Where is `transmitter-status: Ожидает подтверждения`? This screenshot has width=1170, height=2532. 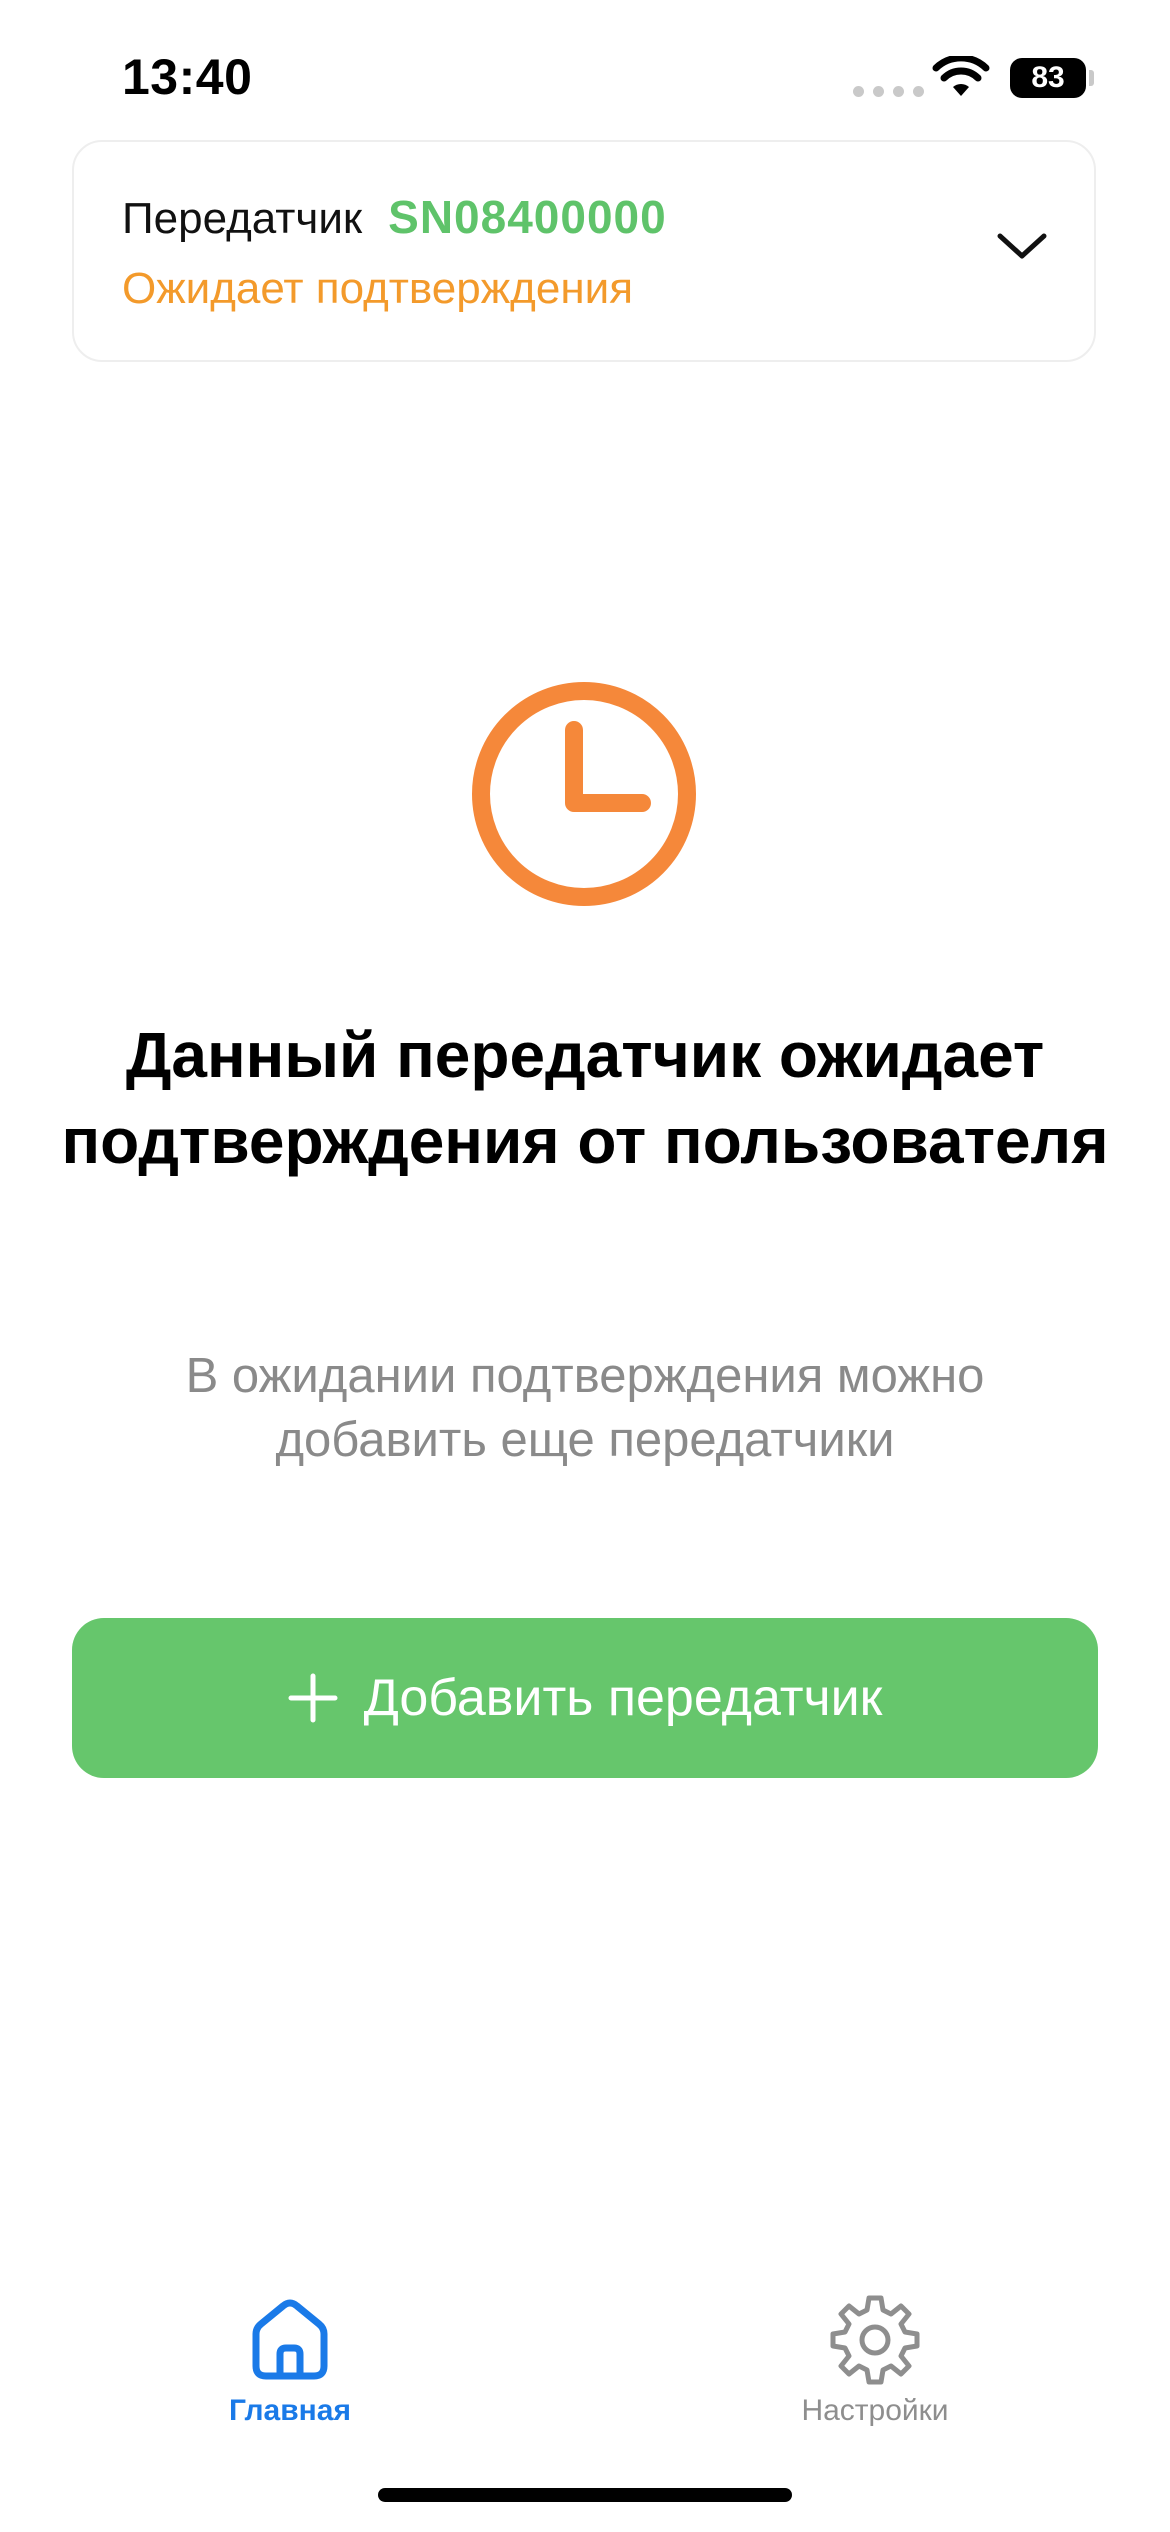
transmitter-status: Ожидает подтверждения is located at coordinates (378, 288).